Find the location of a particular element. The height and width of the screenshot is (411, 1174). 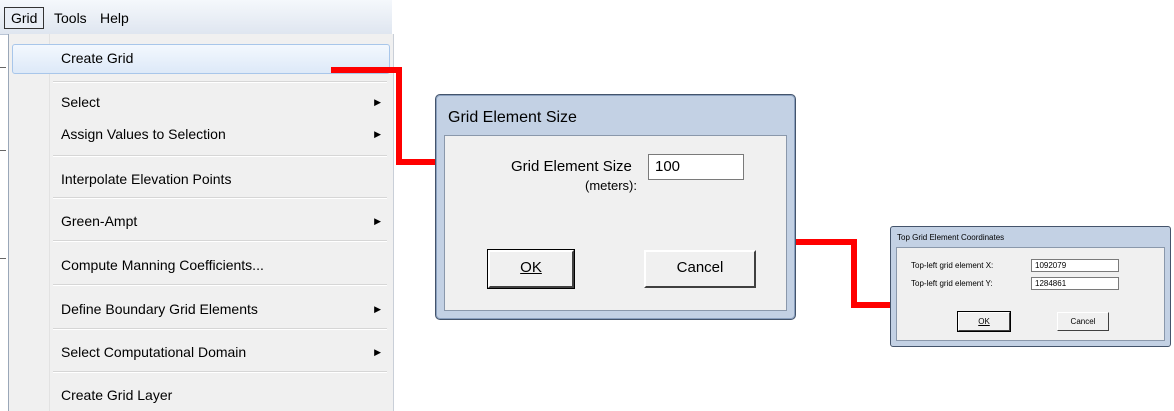

y-coordinate-input: 1284861 is located at coordinates (1075, 283).